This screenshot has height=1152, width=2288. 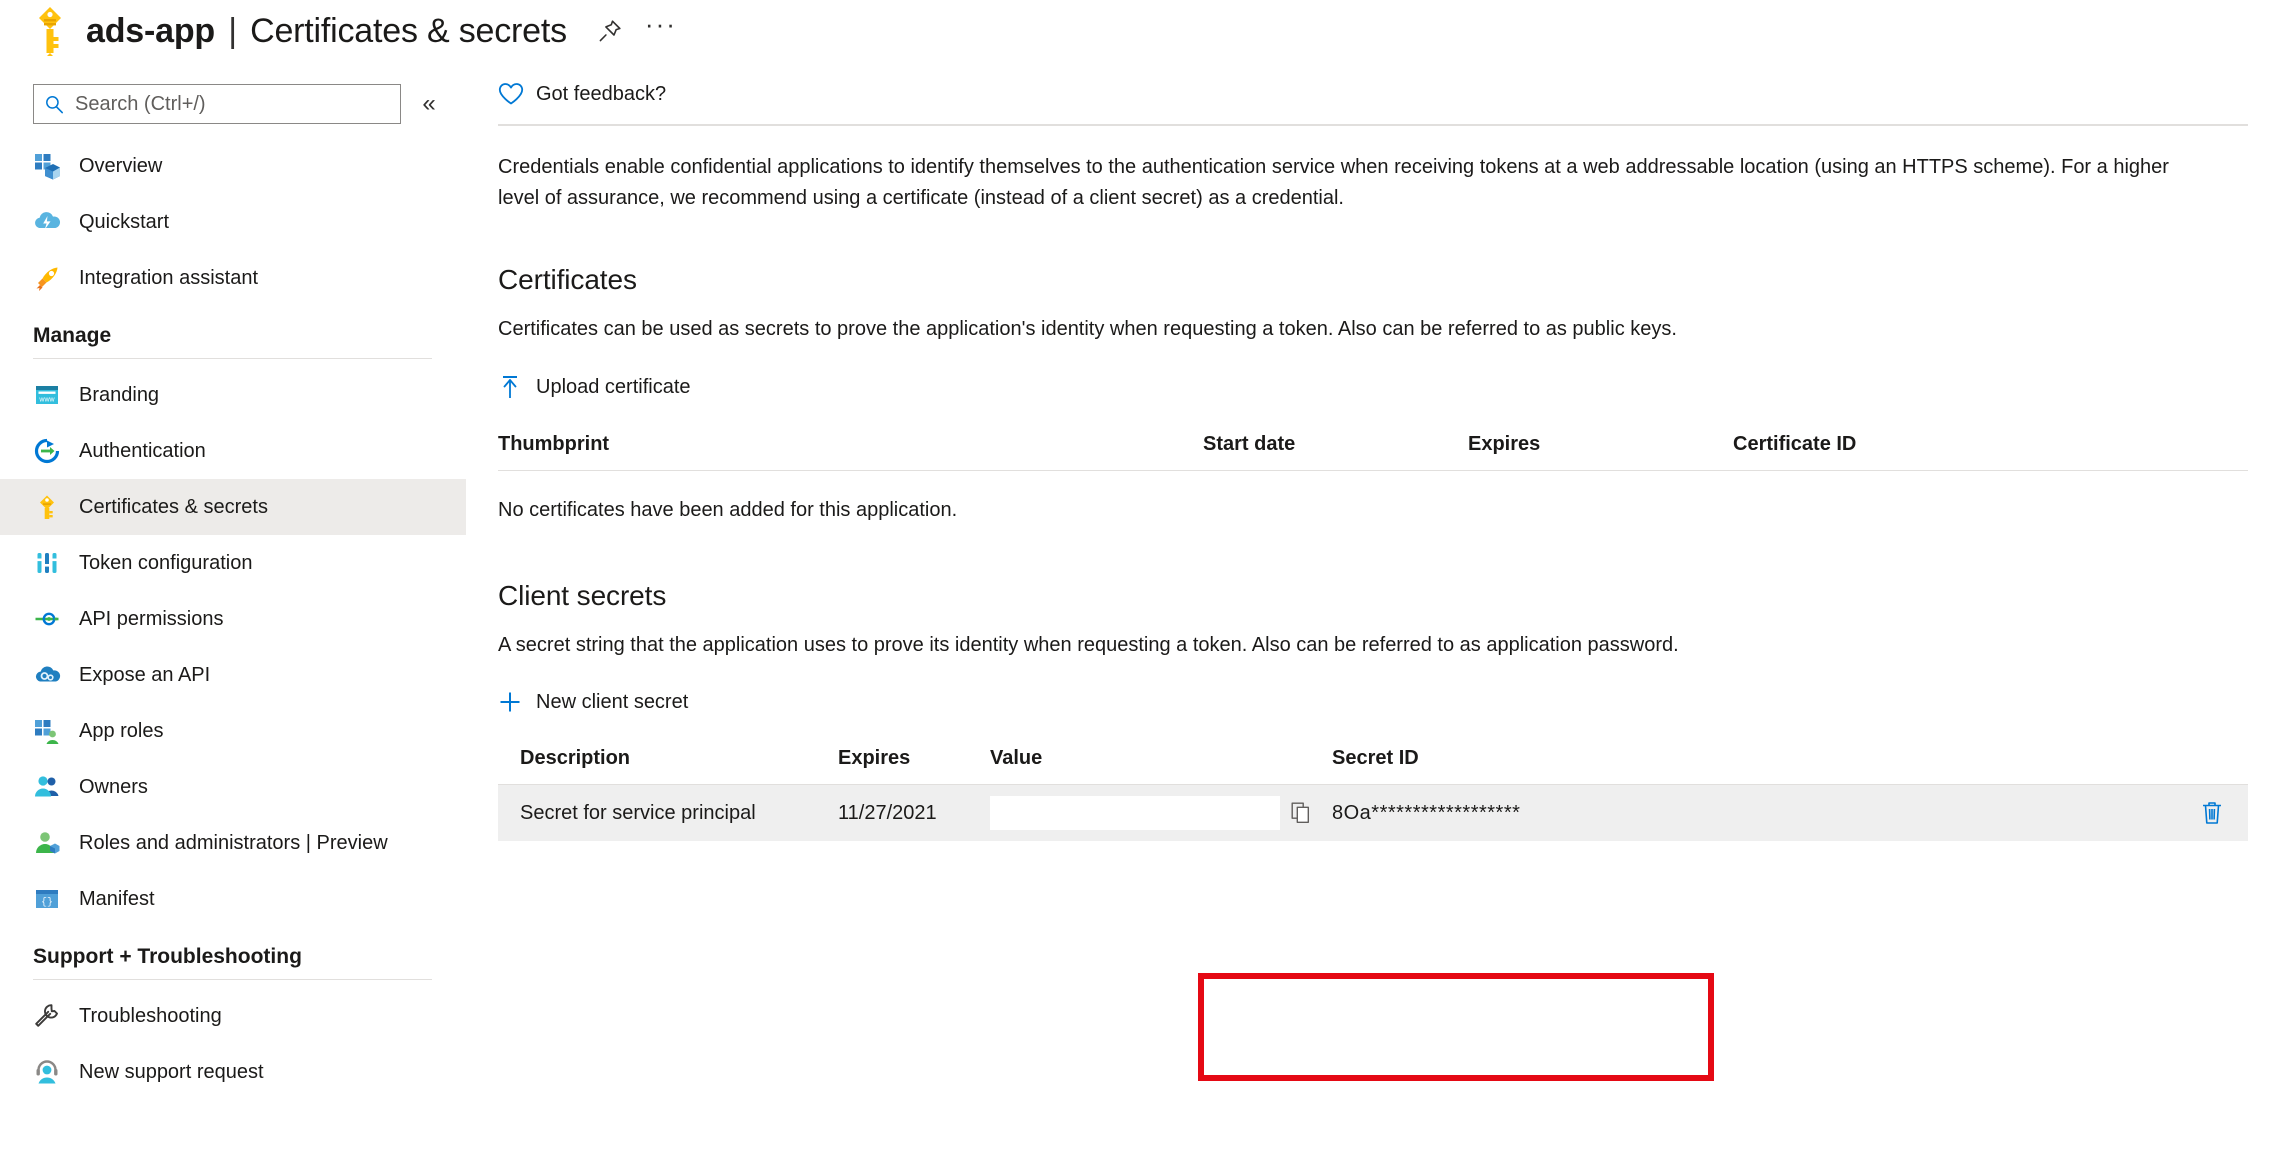 What do you see at coordinates (1375, 758) in the screenshot?
I see `column-header-secret-id: Secret ID` at bounding box center [1375, 758].